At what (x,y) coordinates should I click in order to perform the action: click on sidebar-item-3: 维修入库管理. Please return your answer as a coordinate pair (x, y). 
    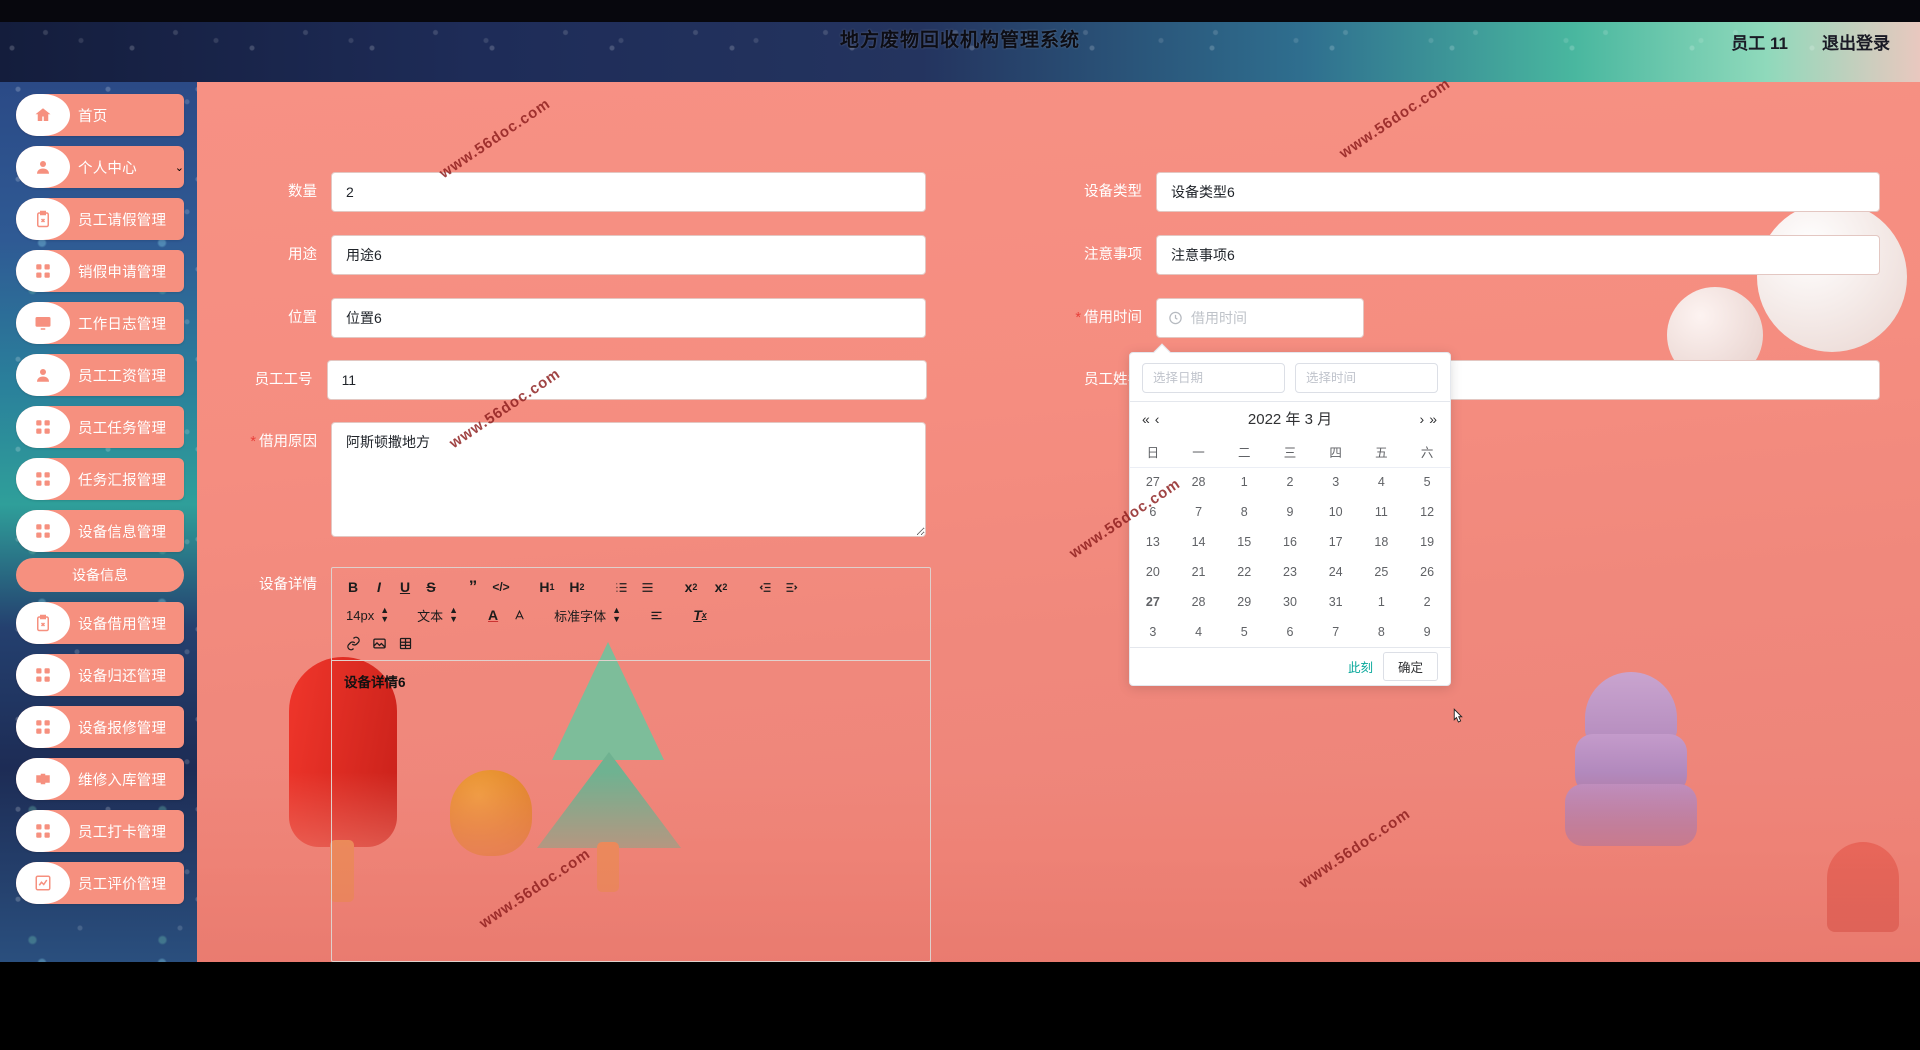
    Looking at the image, I should click on (100, 779).